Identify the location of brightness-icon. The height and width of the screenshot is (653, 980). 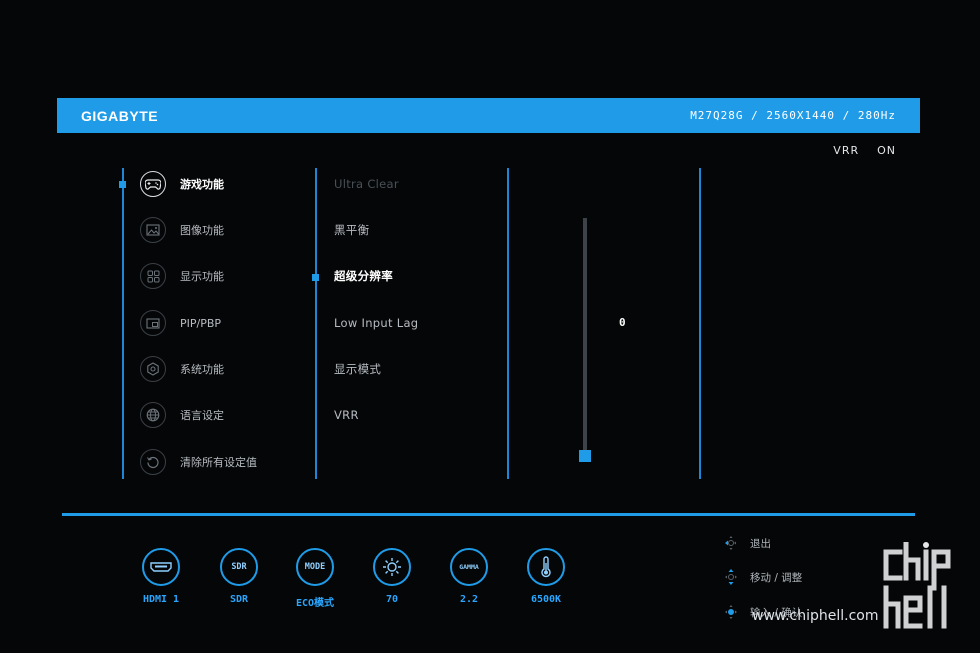
(392, 567).